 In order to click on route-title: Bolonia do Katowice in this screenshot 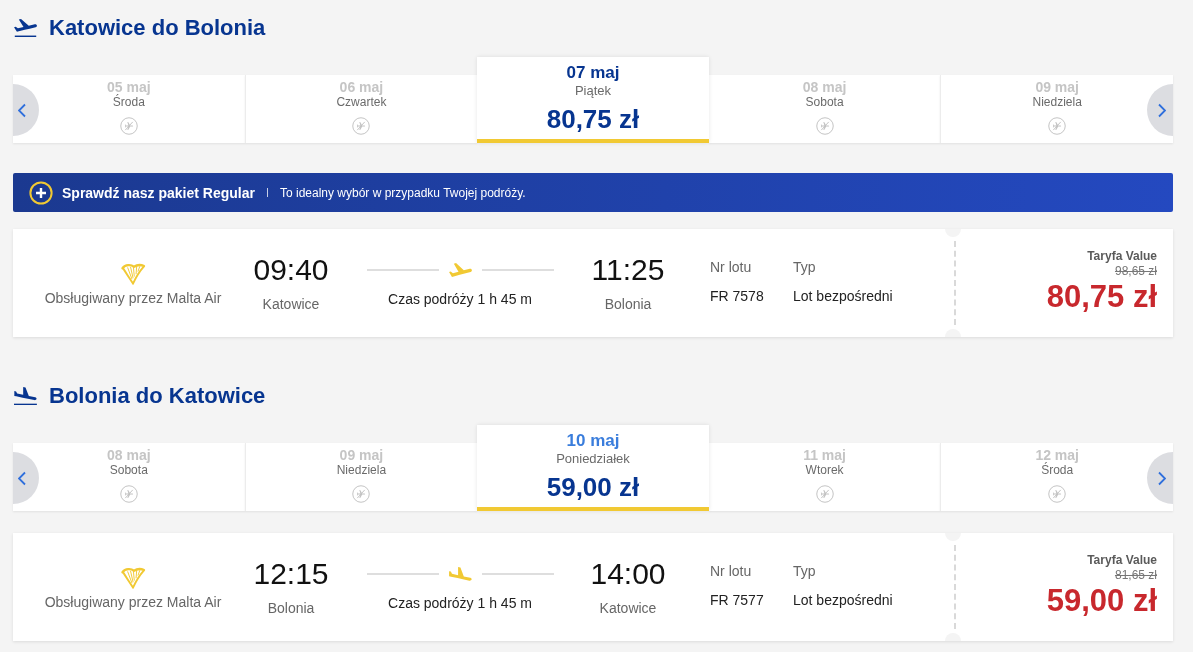, I will do `click(157, 396)`.